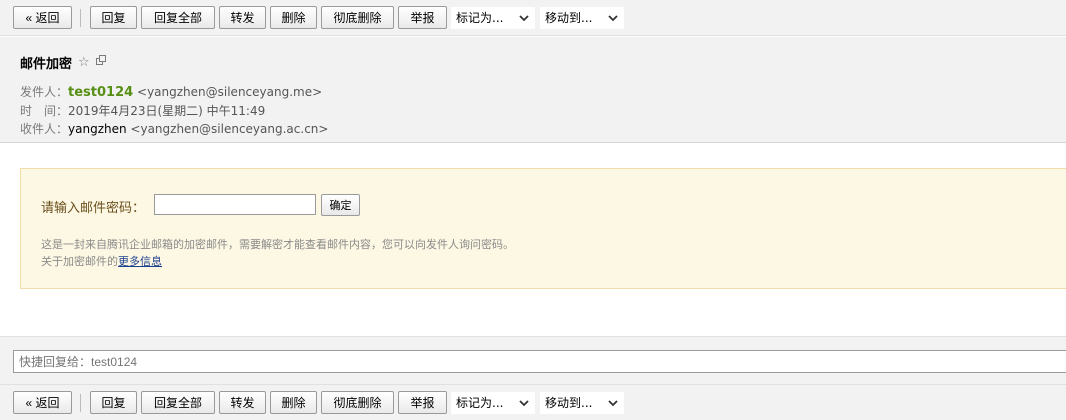  I want to click on subject-text: 邮件加密, so click(46, 64).